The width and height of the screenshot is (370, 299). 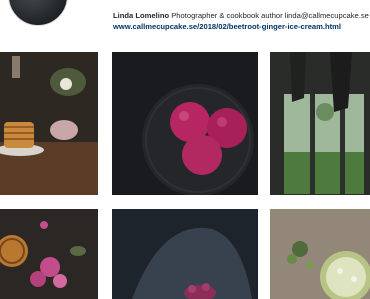 What do you see at coordinates (38, 13) in the screenshot?
I see `profile-avatar` at bounding box center [38, 13].